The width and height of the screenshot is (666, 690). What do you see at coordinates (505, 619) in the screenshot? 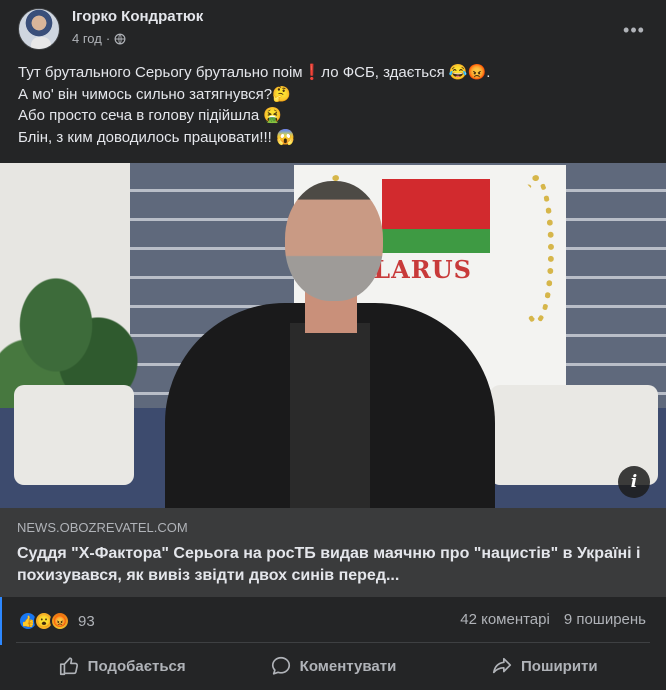
I see `comments-count: 42 коментарі` at bounding box center [505, 619].